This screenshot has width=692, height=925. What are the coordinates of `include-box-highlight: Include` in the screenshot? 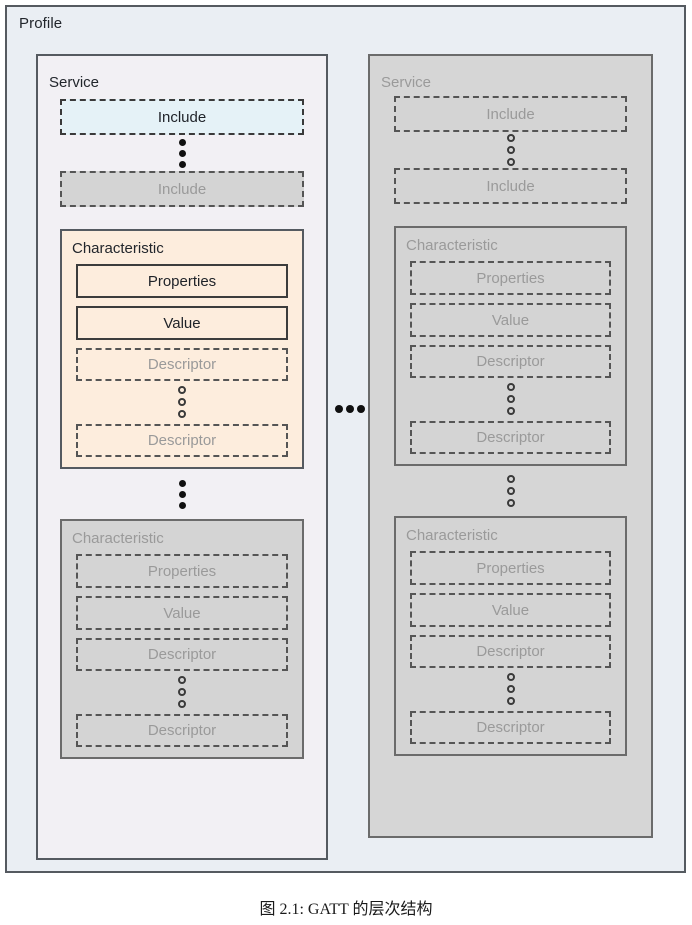 It's located at (182, 117).